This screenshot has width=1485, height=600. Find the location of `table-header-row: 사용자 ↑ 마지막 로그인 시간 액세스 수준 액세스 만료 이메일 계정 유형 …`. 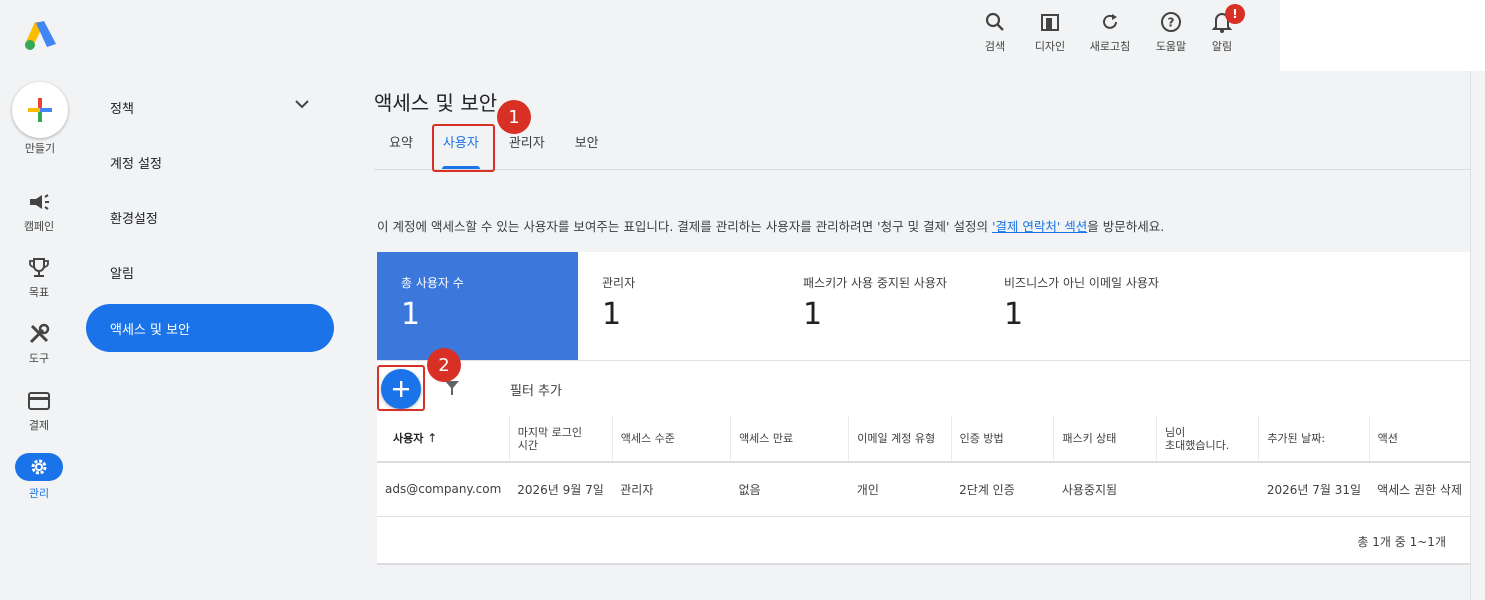

table-header-row: 사용자 ↑ 마지막 로그인 시간 액세스 수준 액세스 만료 이메일 계정 유형 … is located at coordinates (923, 439).